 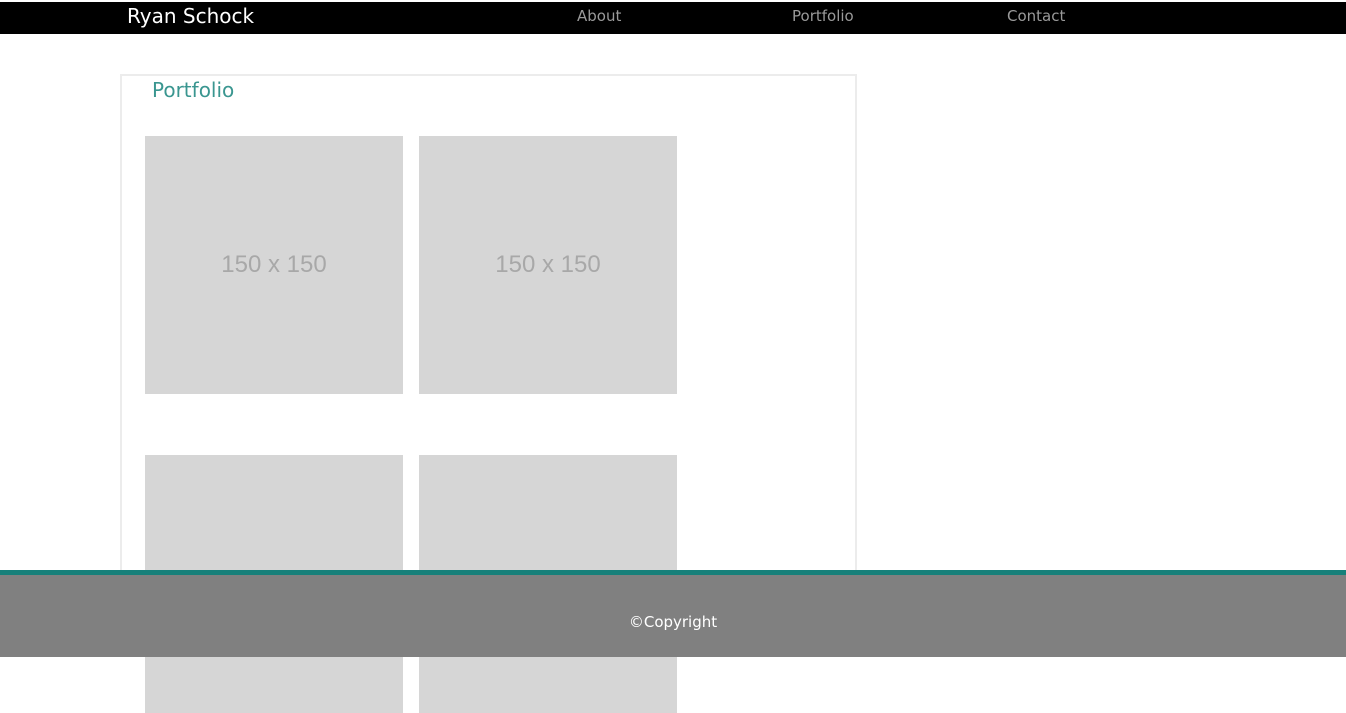 What do you see at coordinates (1036, 16) in the screenshot?
I see `nav-link-contact: Contact` at bounding box center [1036, 16].